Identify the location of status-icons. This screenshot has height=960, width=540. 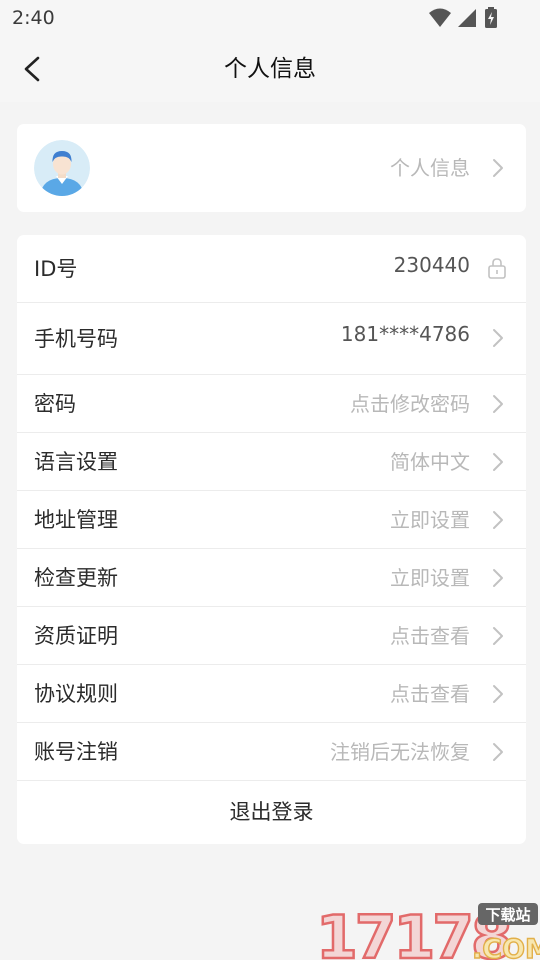
(463, 17).